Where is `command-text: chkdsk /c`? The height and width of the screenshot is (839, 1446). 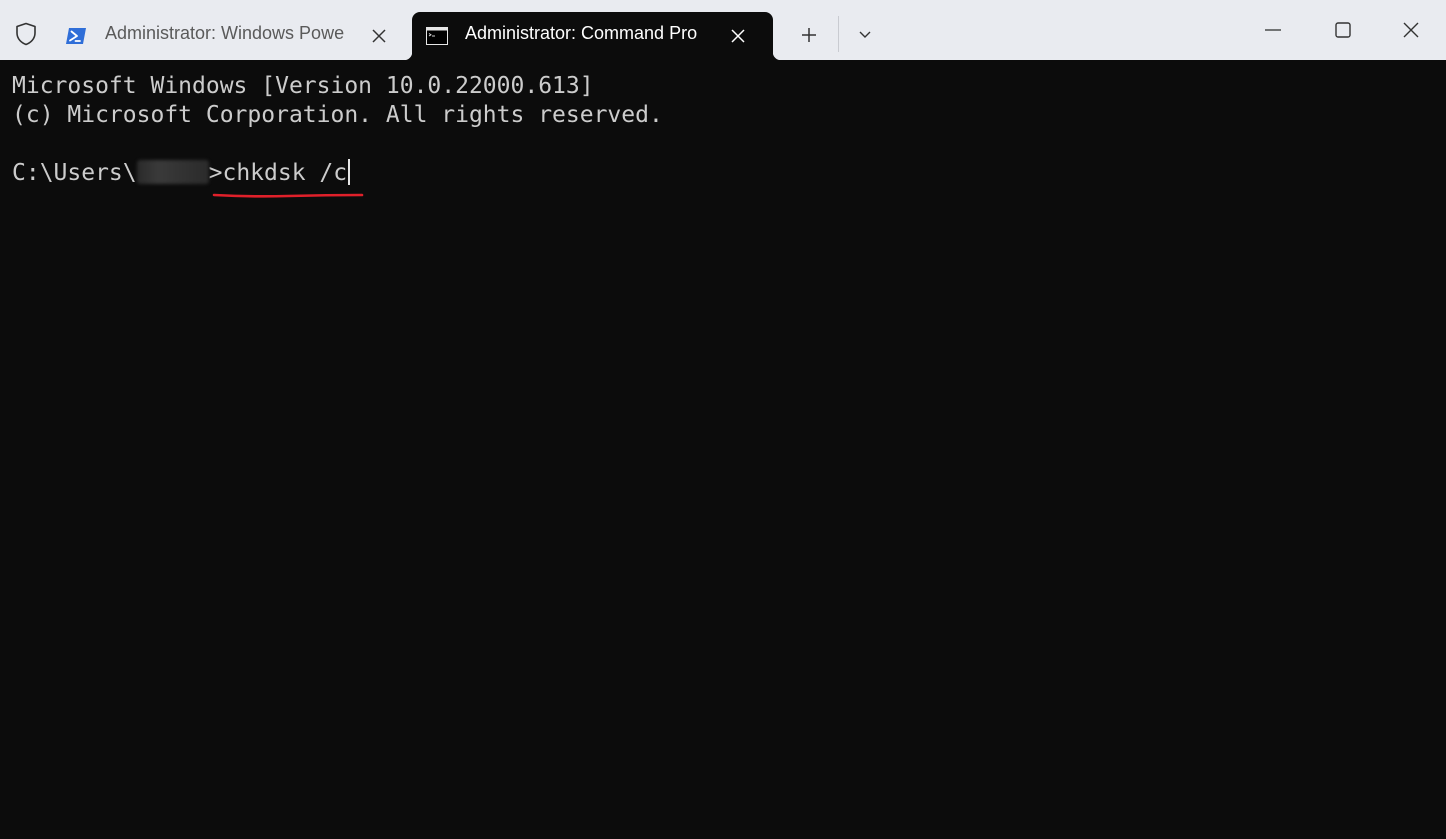
command-text: chkdsk /c is located at coordinates (285, 173).